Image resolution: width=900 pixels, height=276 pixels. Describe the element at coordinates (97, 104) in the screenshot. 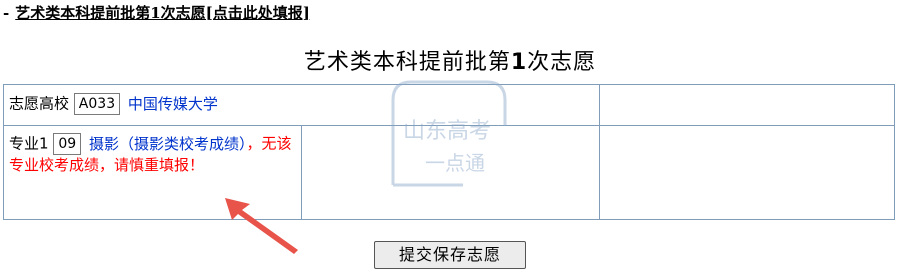

I see `school-code-field: A033` at that location.